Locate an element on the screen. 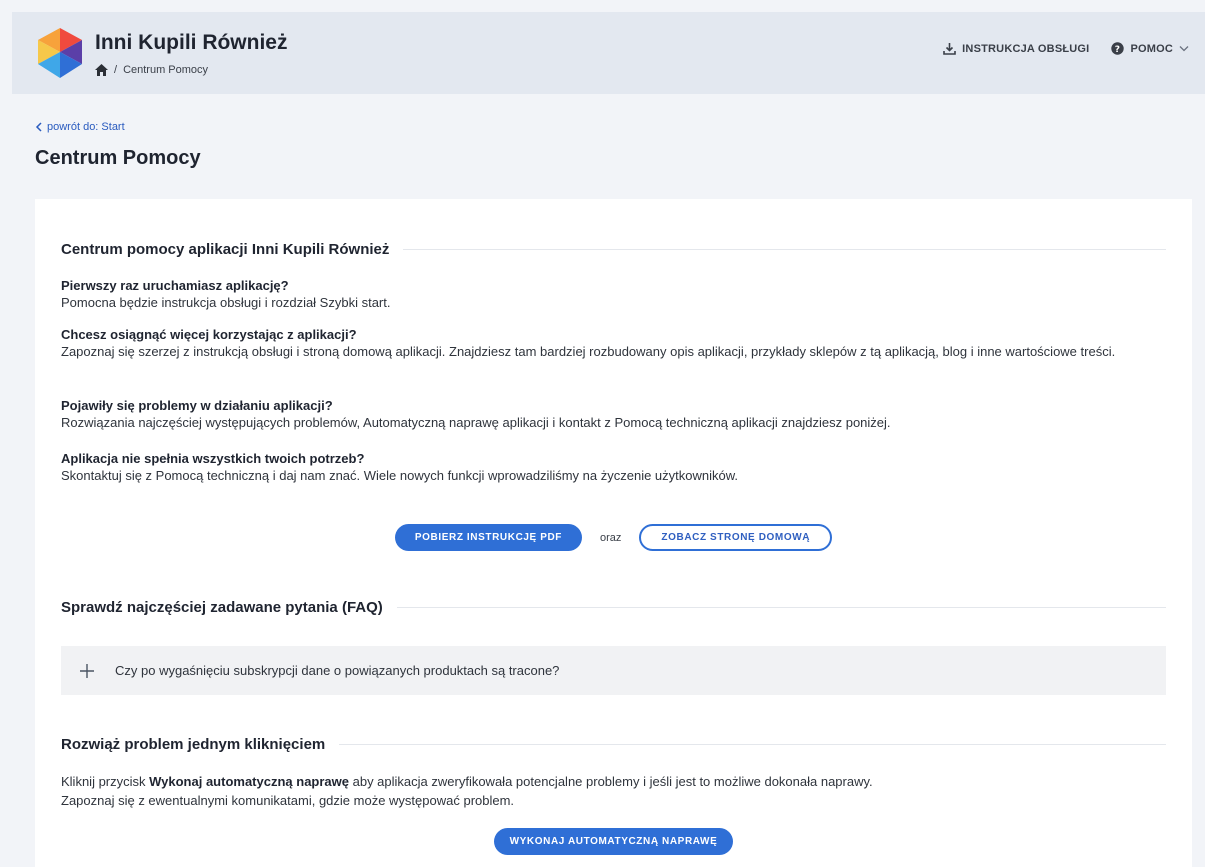 The width and height of the screenshot is (1205, 867). or-label: oraz is located at coordinates (611, 537).